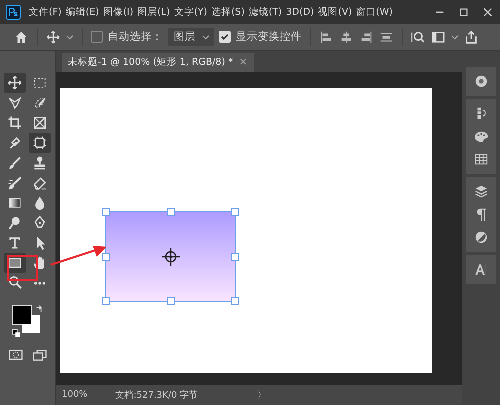 The width and height of the screenshot is (500, 405). Describe the element at coordinates (45, 12) in the screenshot. I see `menu-item: 文件(F)` at that location.